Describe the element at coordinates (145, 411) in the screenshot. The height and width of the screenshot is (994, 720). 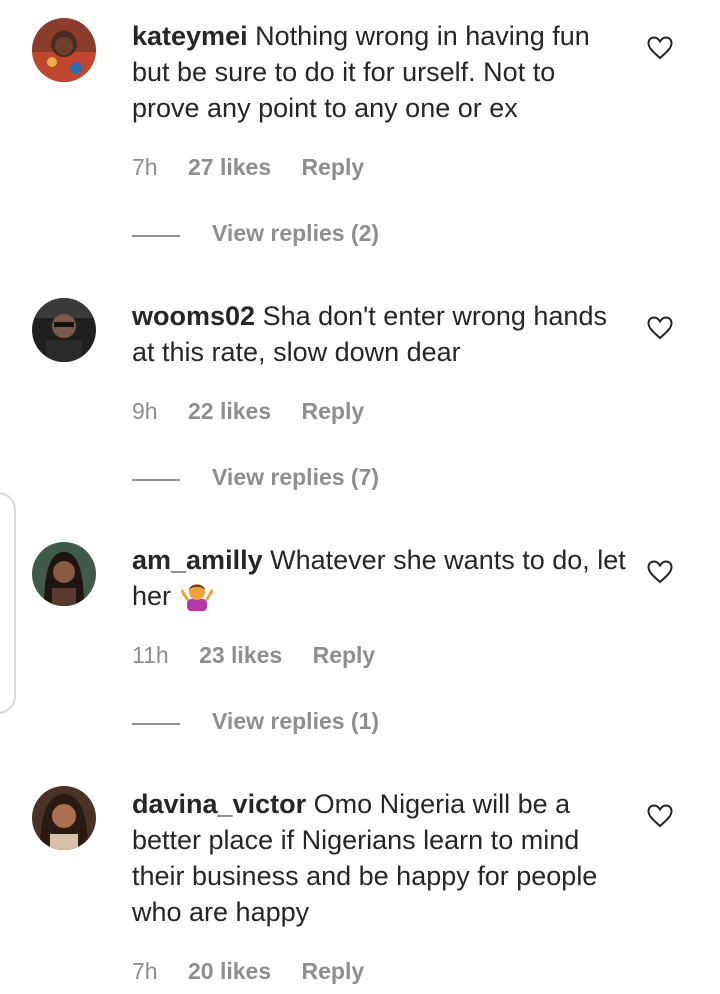
I see `timestamp: 9h` at that location.